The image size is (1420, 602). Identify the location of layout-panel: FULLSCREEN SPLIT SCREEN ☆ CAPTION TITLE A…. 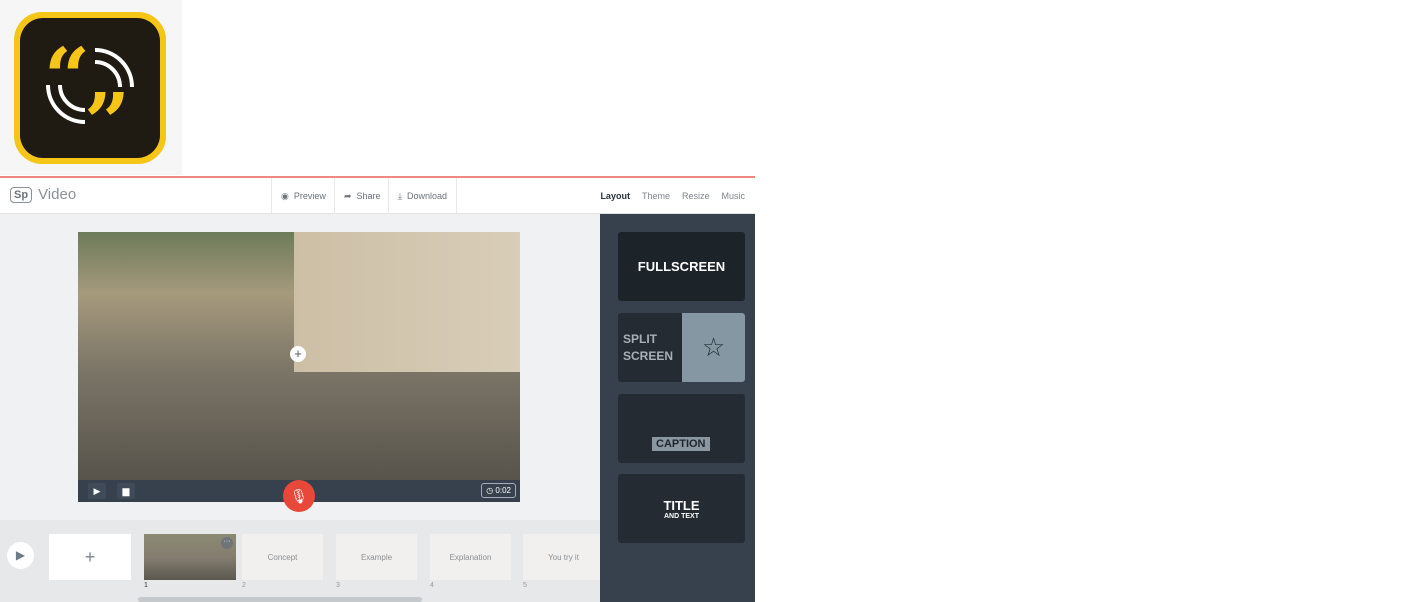
(677, 408).